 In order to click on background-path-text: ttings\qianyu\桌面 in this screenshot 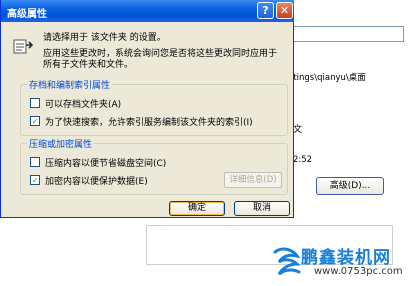, I will do `click(328, 78)`.